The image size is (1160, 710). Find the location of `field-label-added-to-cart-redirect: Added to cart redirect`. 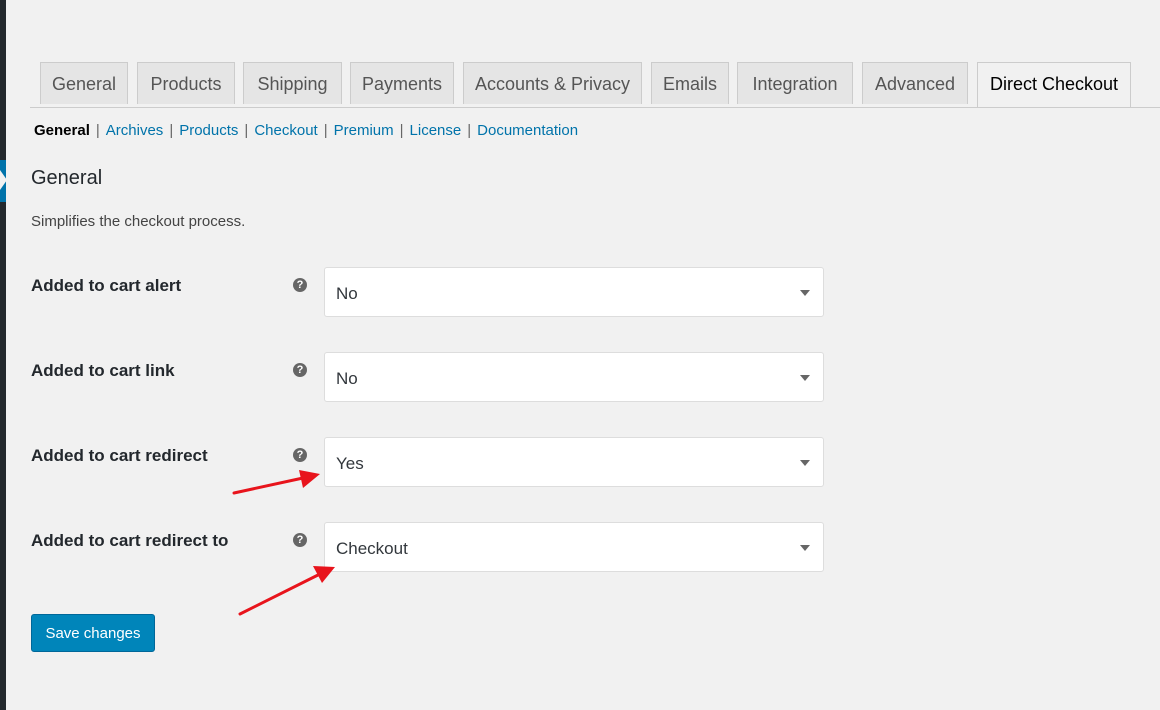

field-label-added-to-cart-redirect: Added to cart redirect is located at coordinates (119, 455).